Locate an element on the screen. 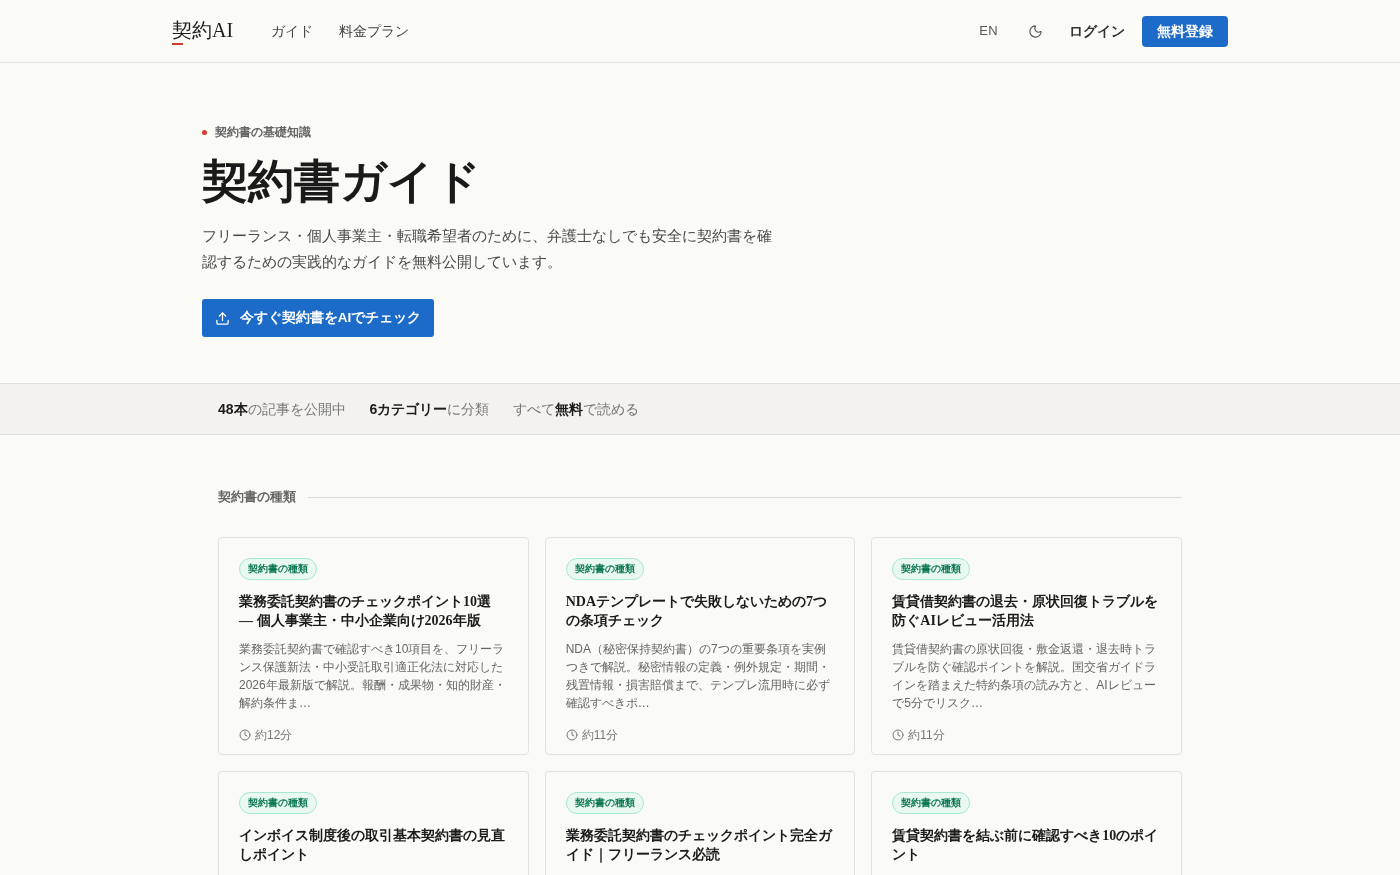 This screenshot has width=1400, height=875. article-card: 契約書の種類 賃貸契約書を結ぶ前に確認すべき10のポイント is located at coordinates (1026, 822).